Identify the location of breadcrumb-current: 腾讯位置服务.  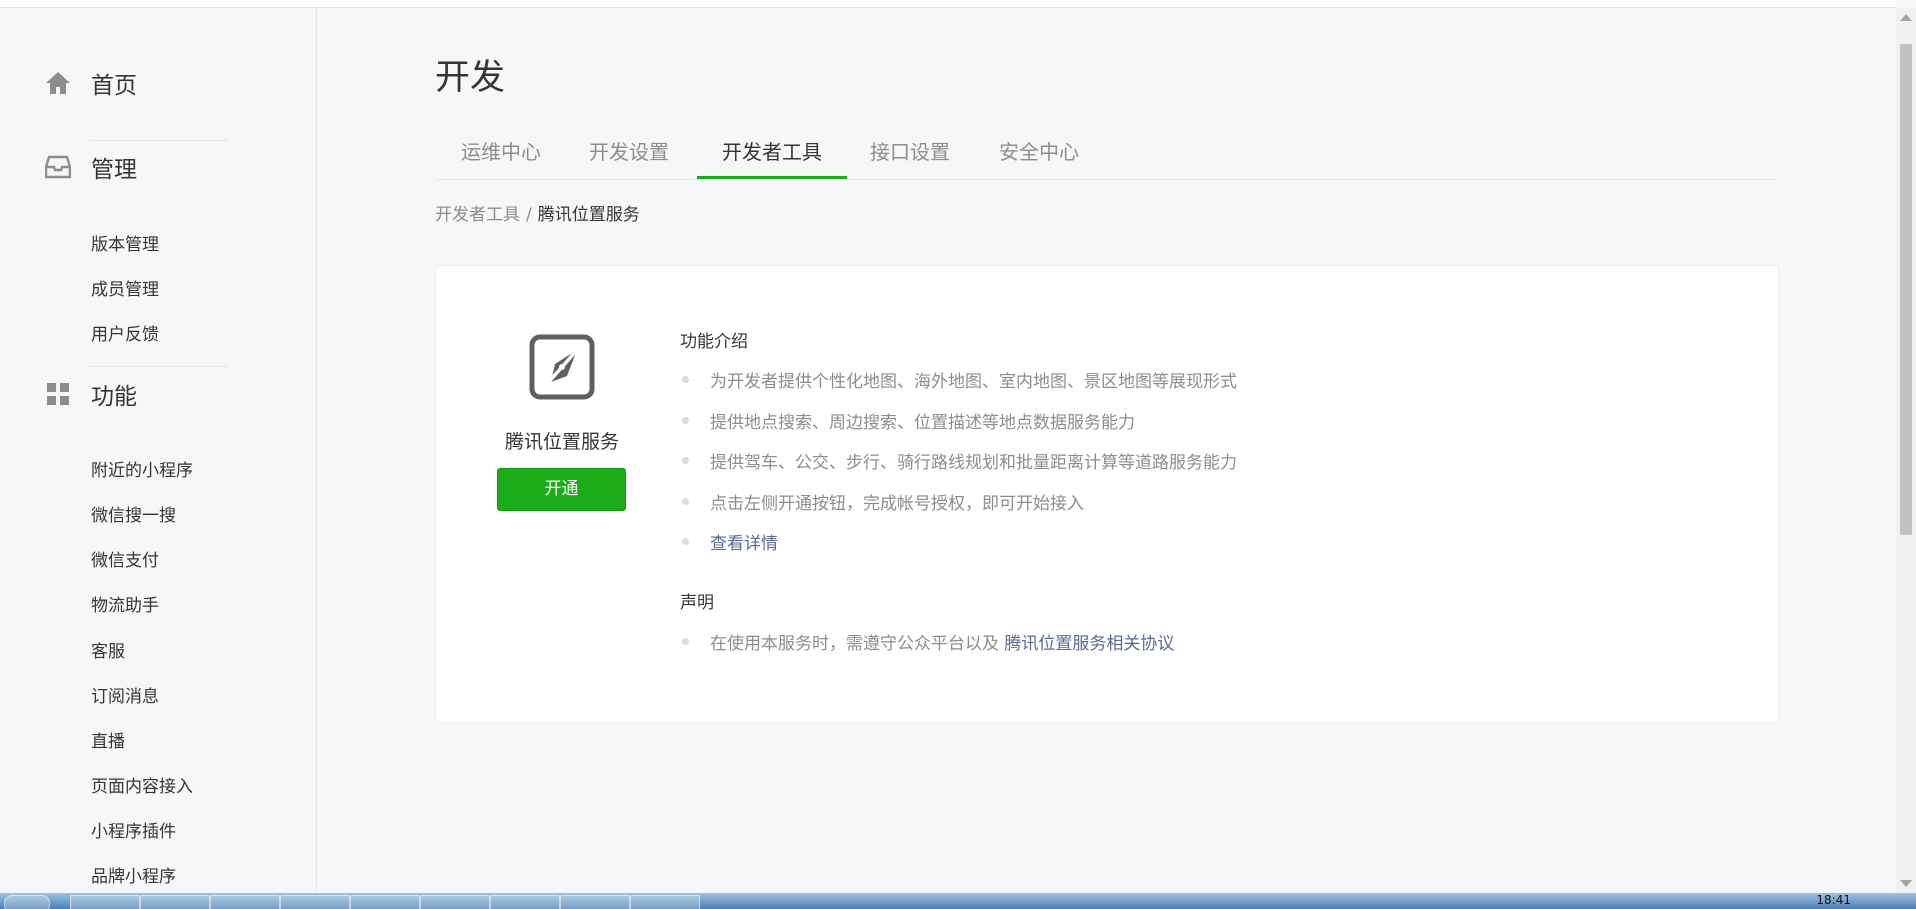
(588, 215).